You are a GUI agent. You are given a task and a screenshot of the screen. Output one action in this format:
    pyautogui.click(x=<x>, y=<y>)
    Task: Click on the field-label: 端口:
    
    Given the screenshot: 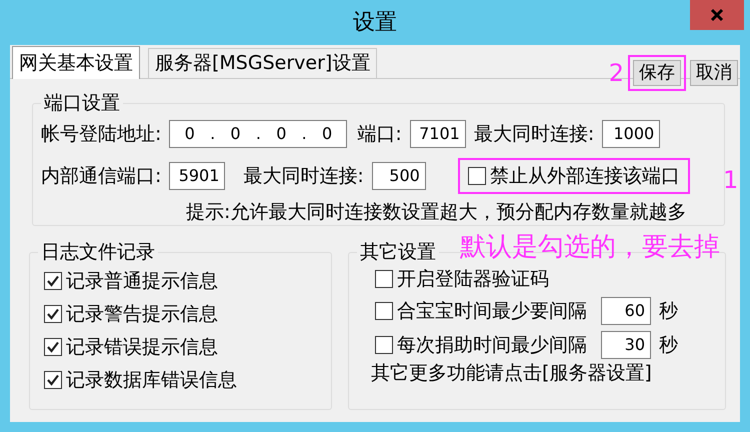 What is the action you would take?
    pyautogui.click(x=379, y=134)
    